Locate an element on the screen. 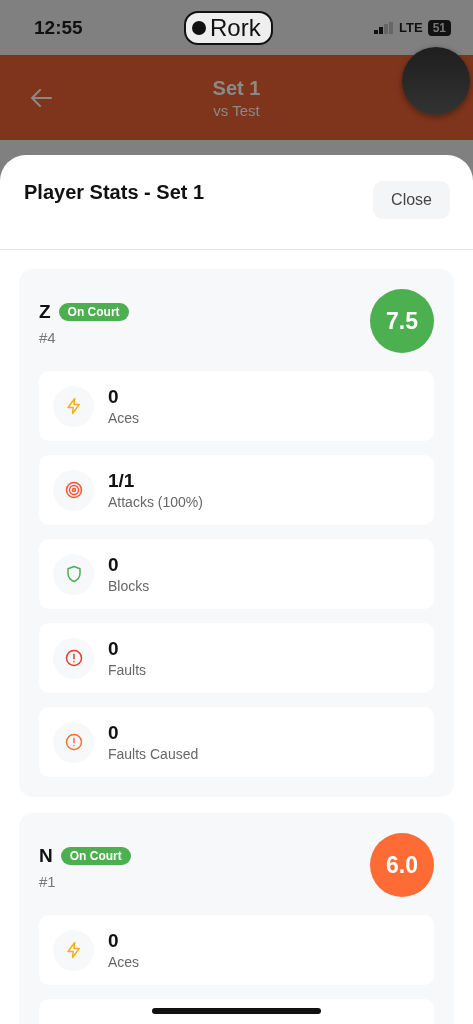  rating-circle: 6.0 is located at coordinates (402, 865).